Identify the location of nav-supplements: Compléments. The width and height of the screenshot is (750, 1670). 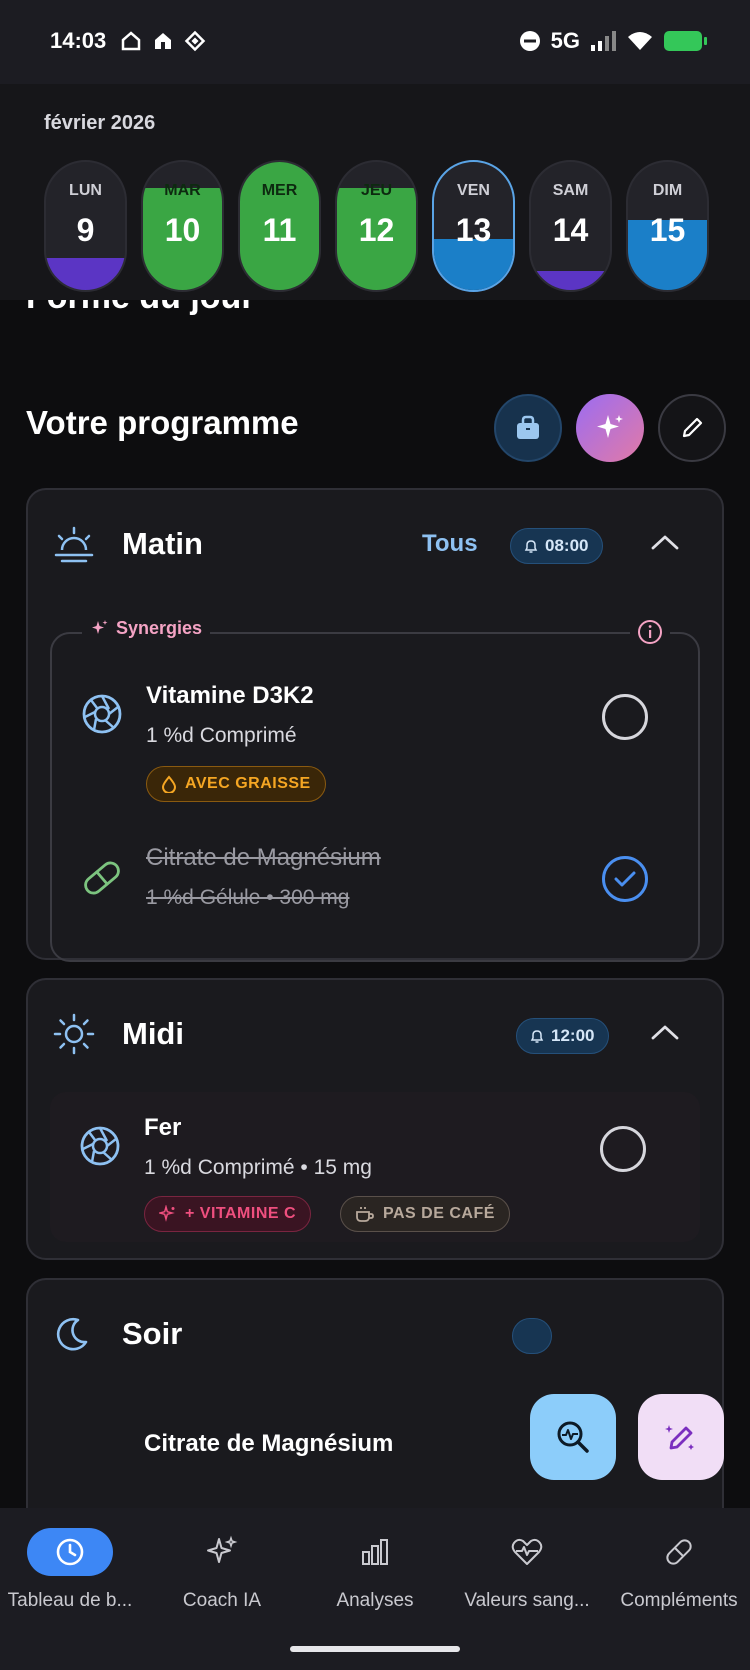
(677, 1570).